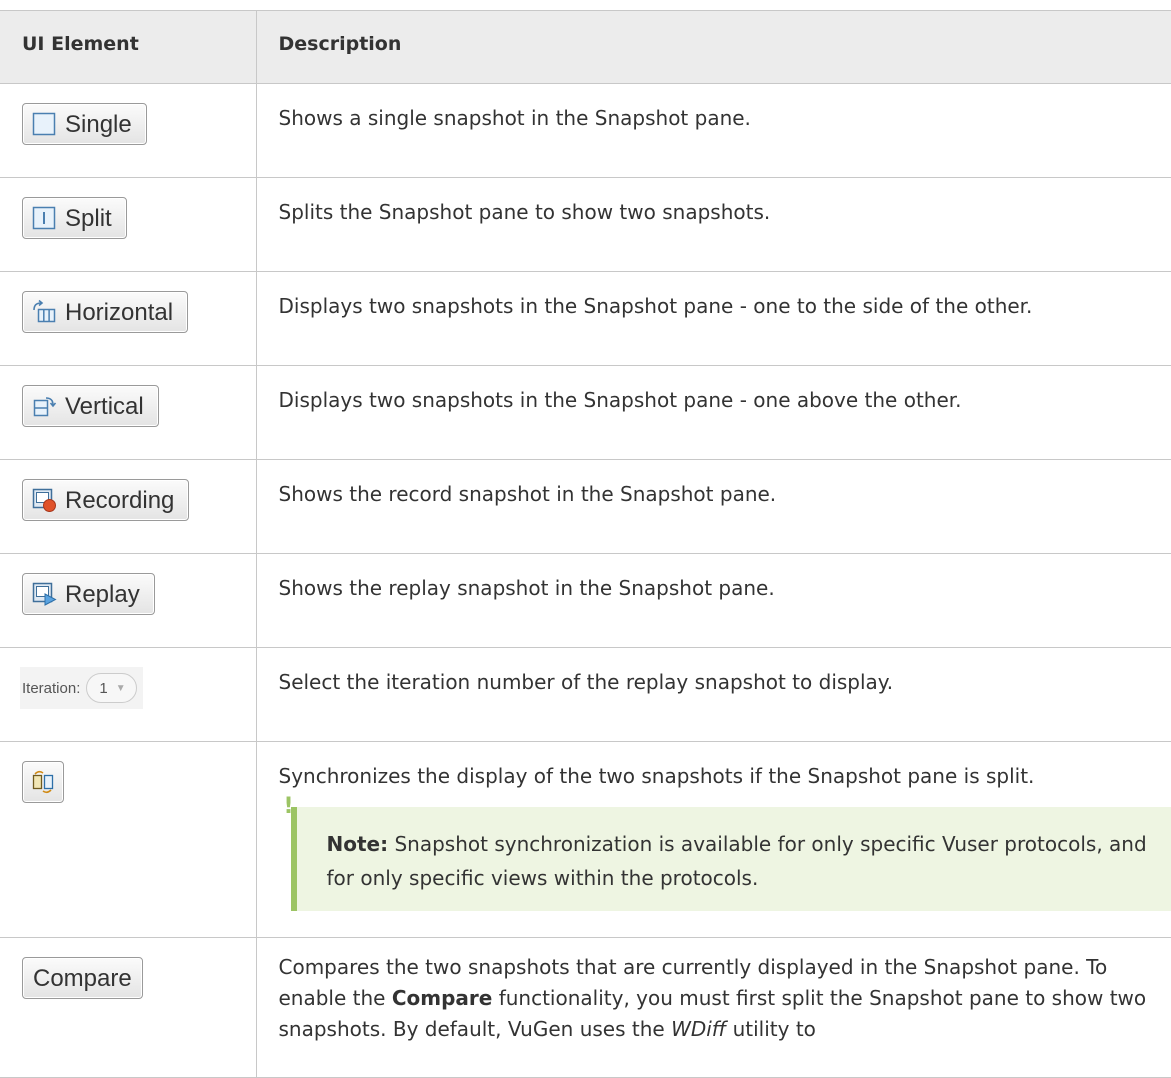 This screenshot has height=1078, width=1171. What do you see at coordinates (128, 47) in the screenshot?
I see `header-ui-element: UI Element` at bounding box center [128, 47].